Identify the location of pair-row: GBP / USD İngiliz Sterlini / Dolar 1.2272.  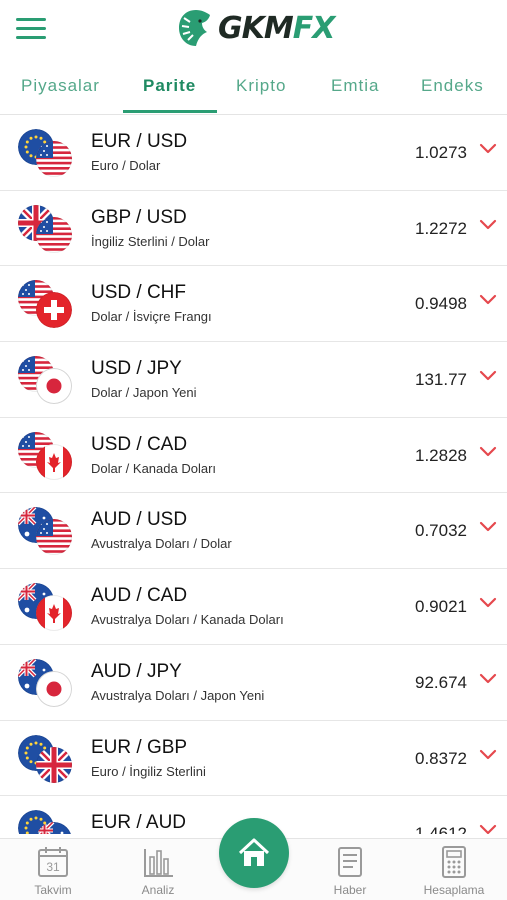
(253, 229).